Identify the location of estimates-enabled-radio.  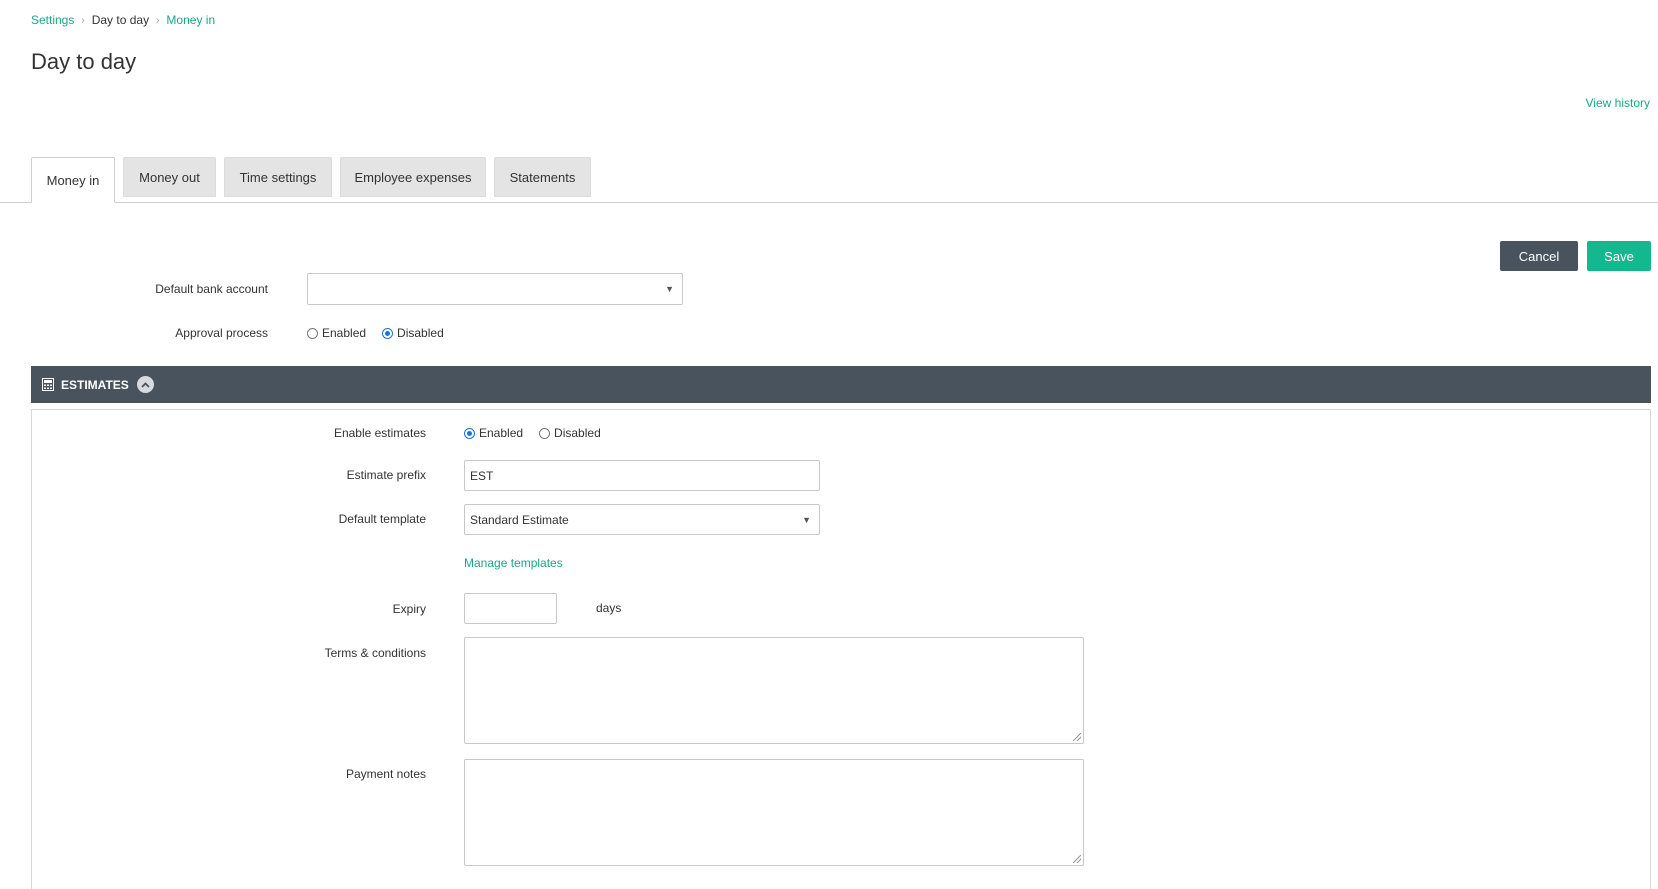
(469, 433).